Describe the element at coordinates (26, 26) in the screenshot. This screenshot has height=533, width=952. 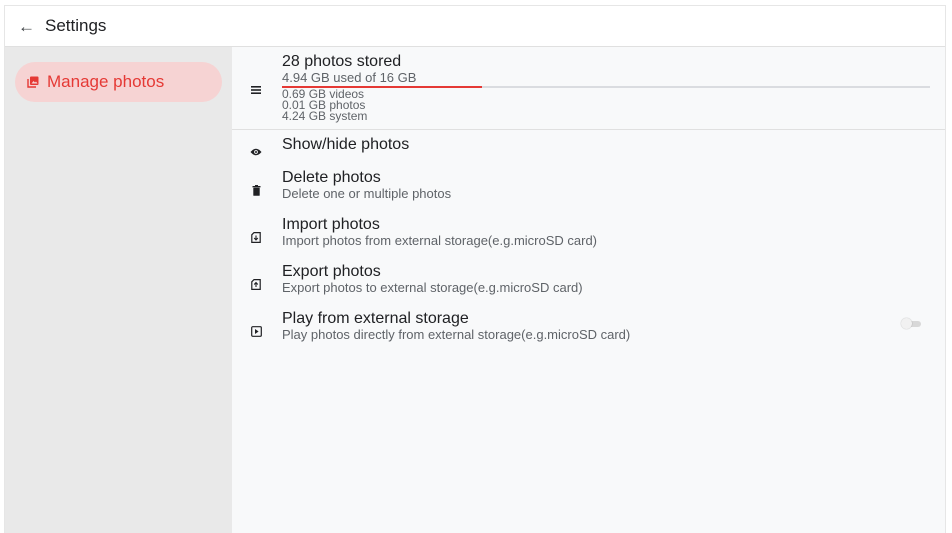
I see `arrow-left-icon: ←` at that location.